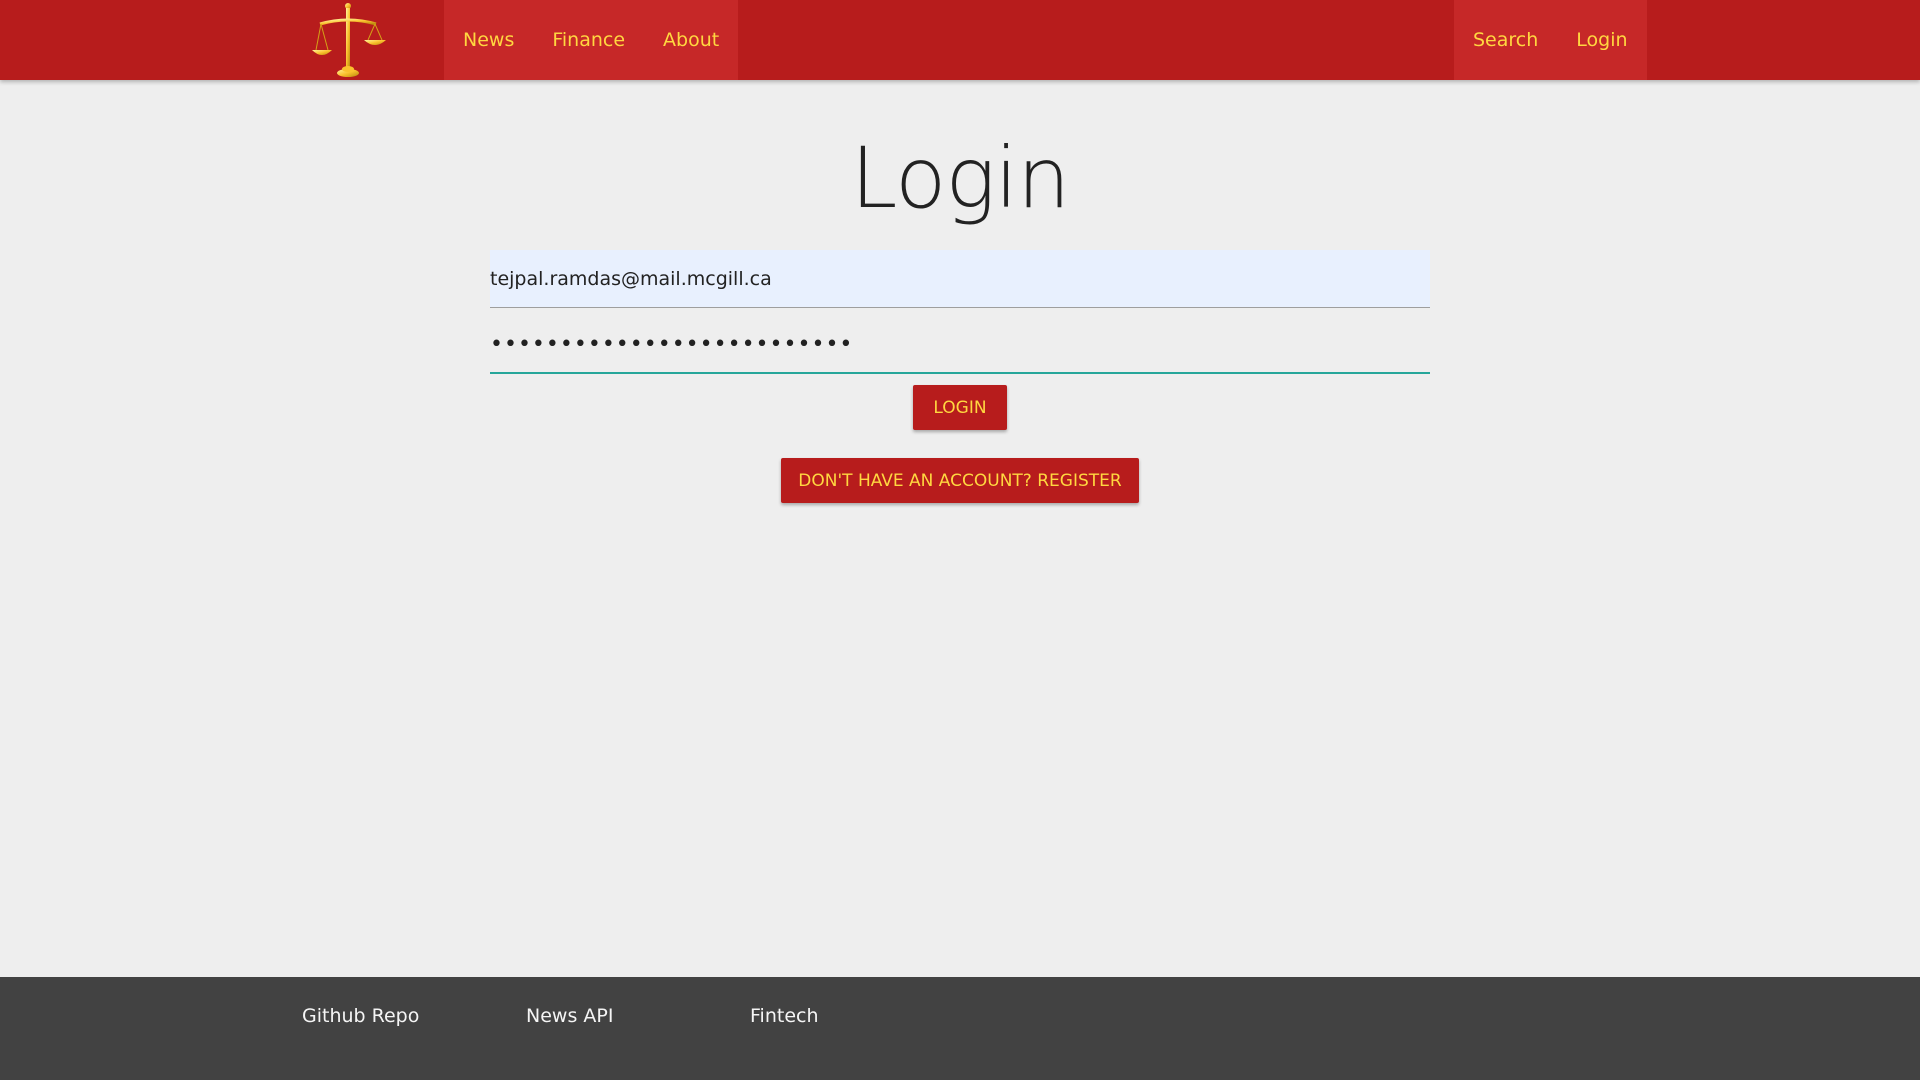 The height and width of the screenshot is (1080, 1920). Describe the element at coordinates (488, 40) in the screenshot. I see `nav-link-news: News` at that location.